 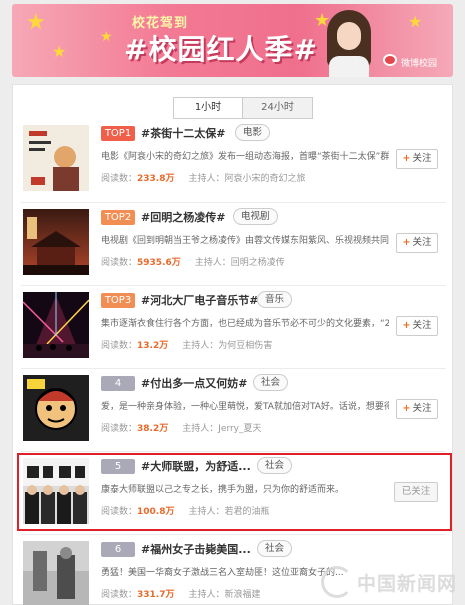 I want to click on rank-badge: TOP1, so click(x=118, y=133).